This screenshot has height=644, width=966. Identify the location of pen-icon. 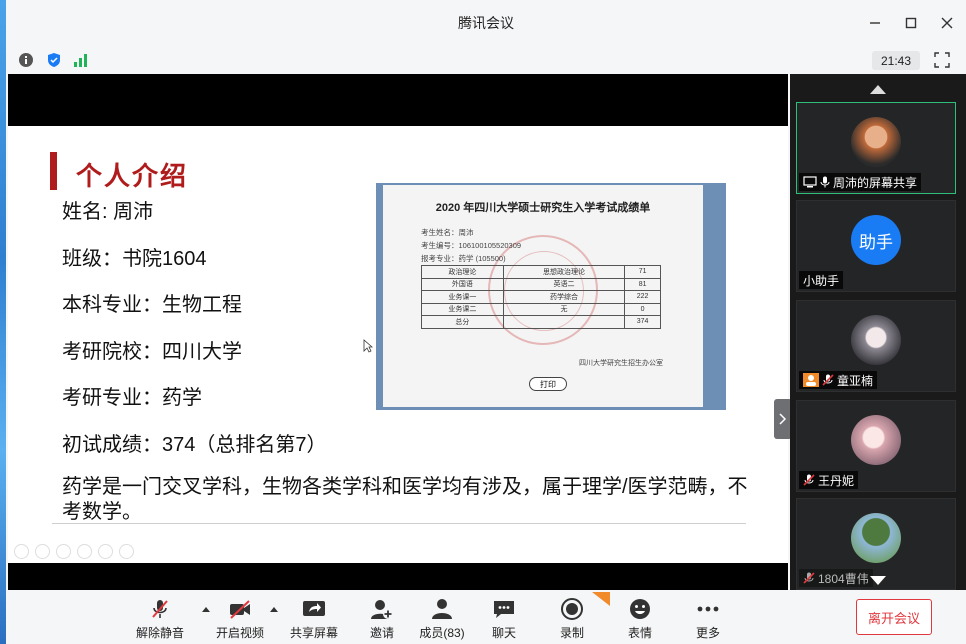
(63, 551).